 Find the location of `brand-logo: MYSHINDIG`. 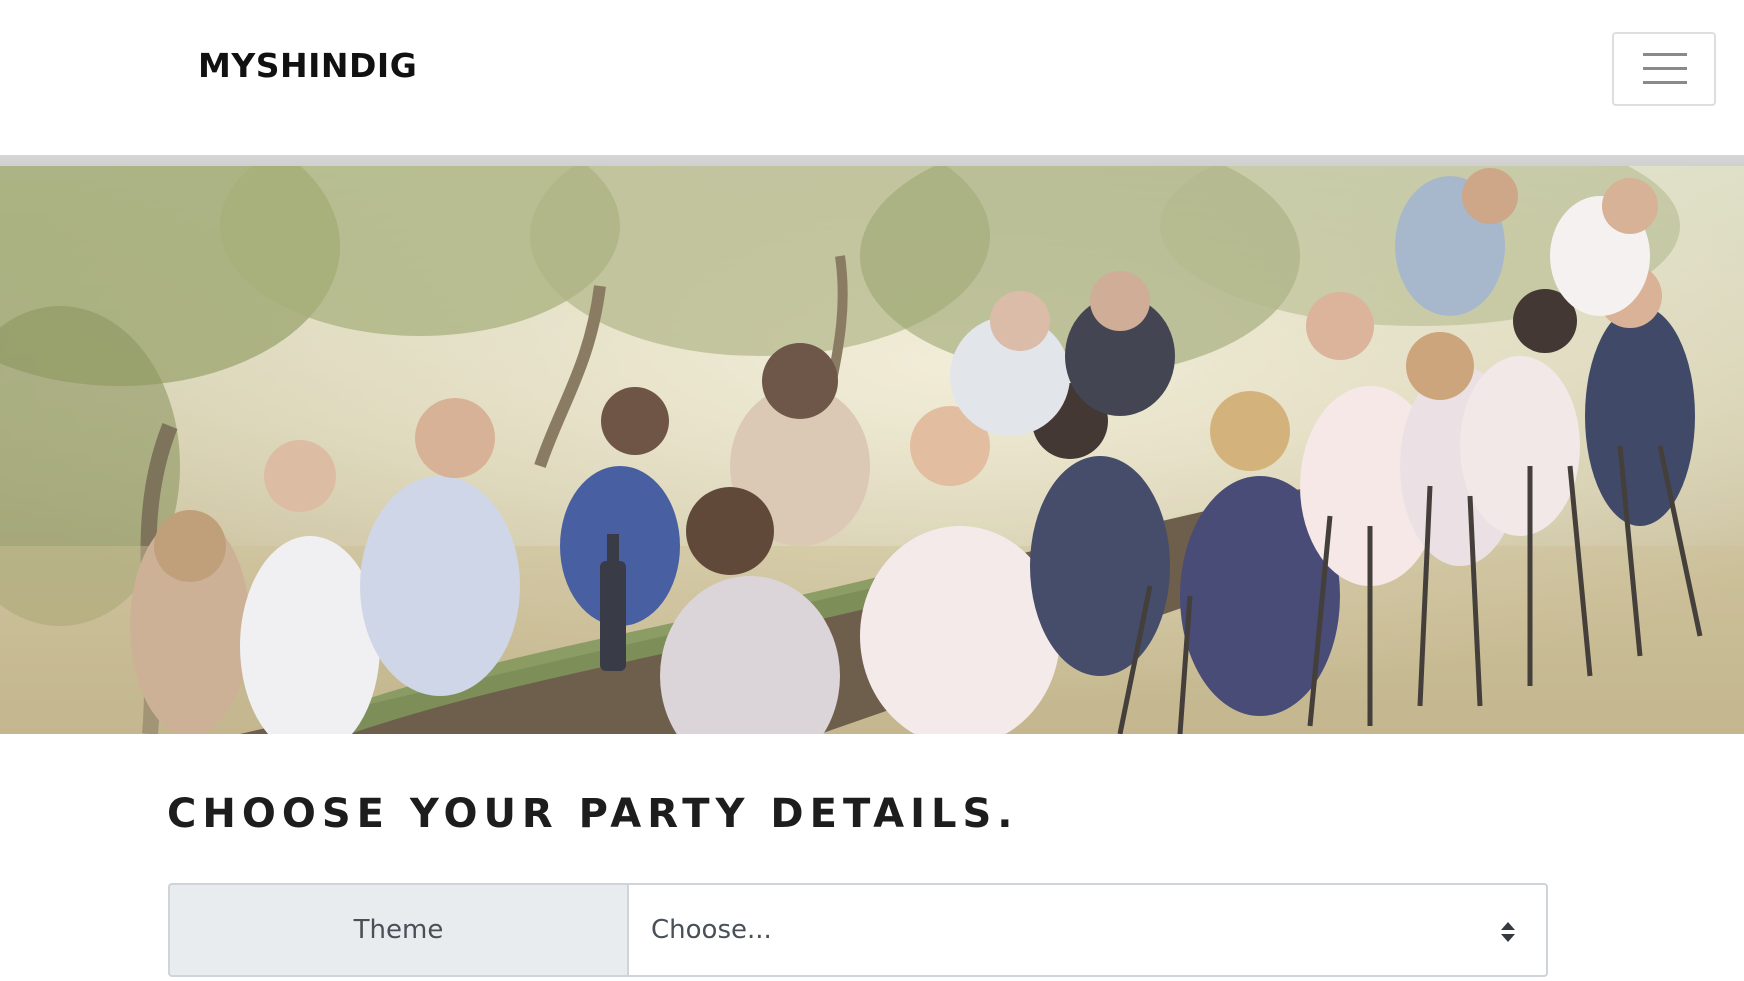

brand-logo: MYSHINDIG is located at coordinates (307, 65).